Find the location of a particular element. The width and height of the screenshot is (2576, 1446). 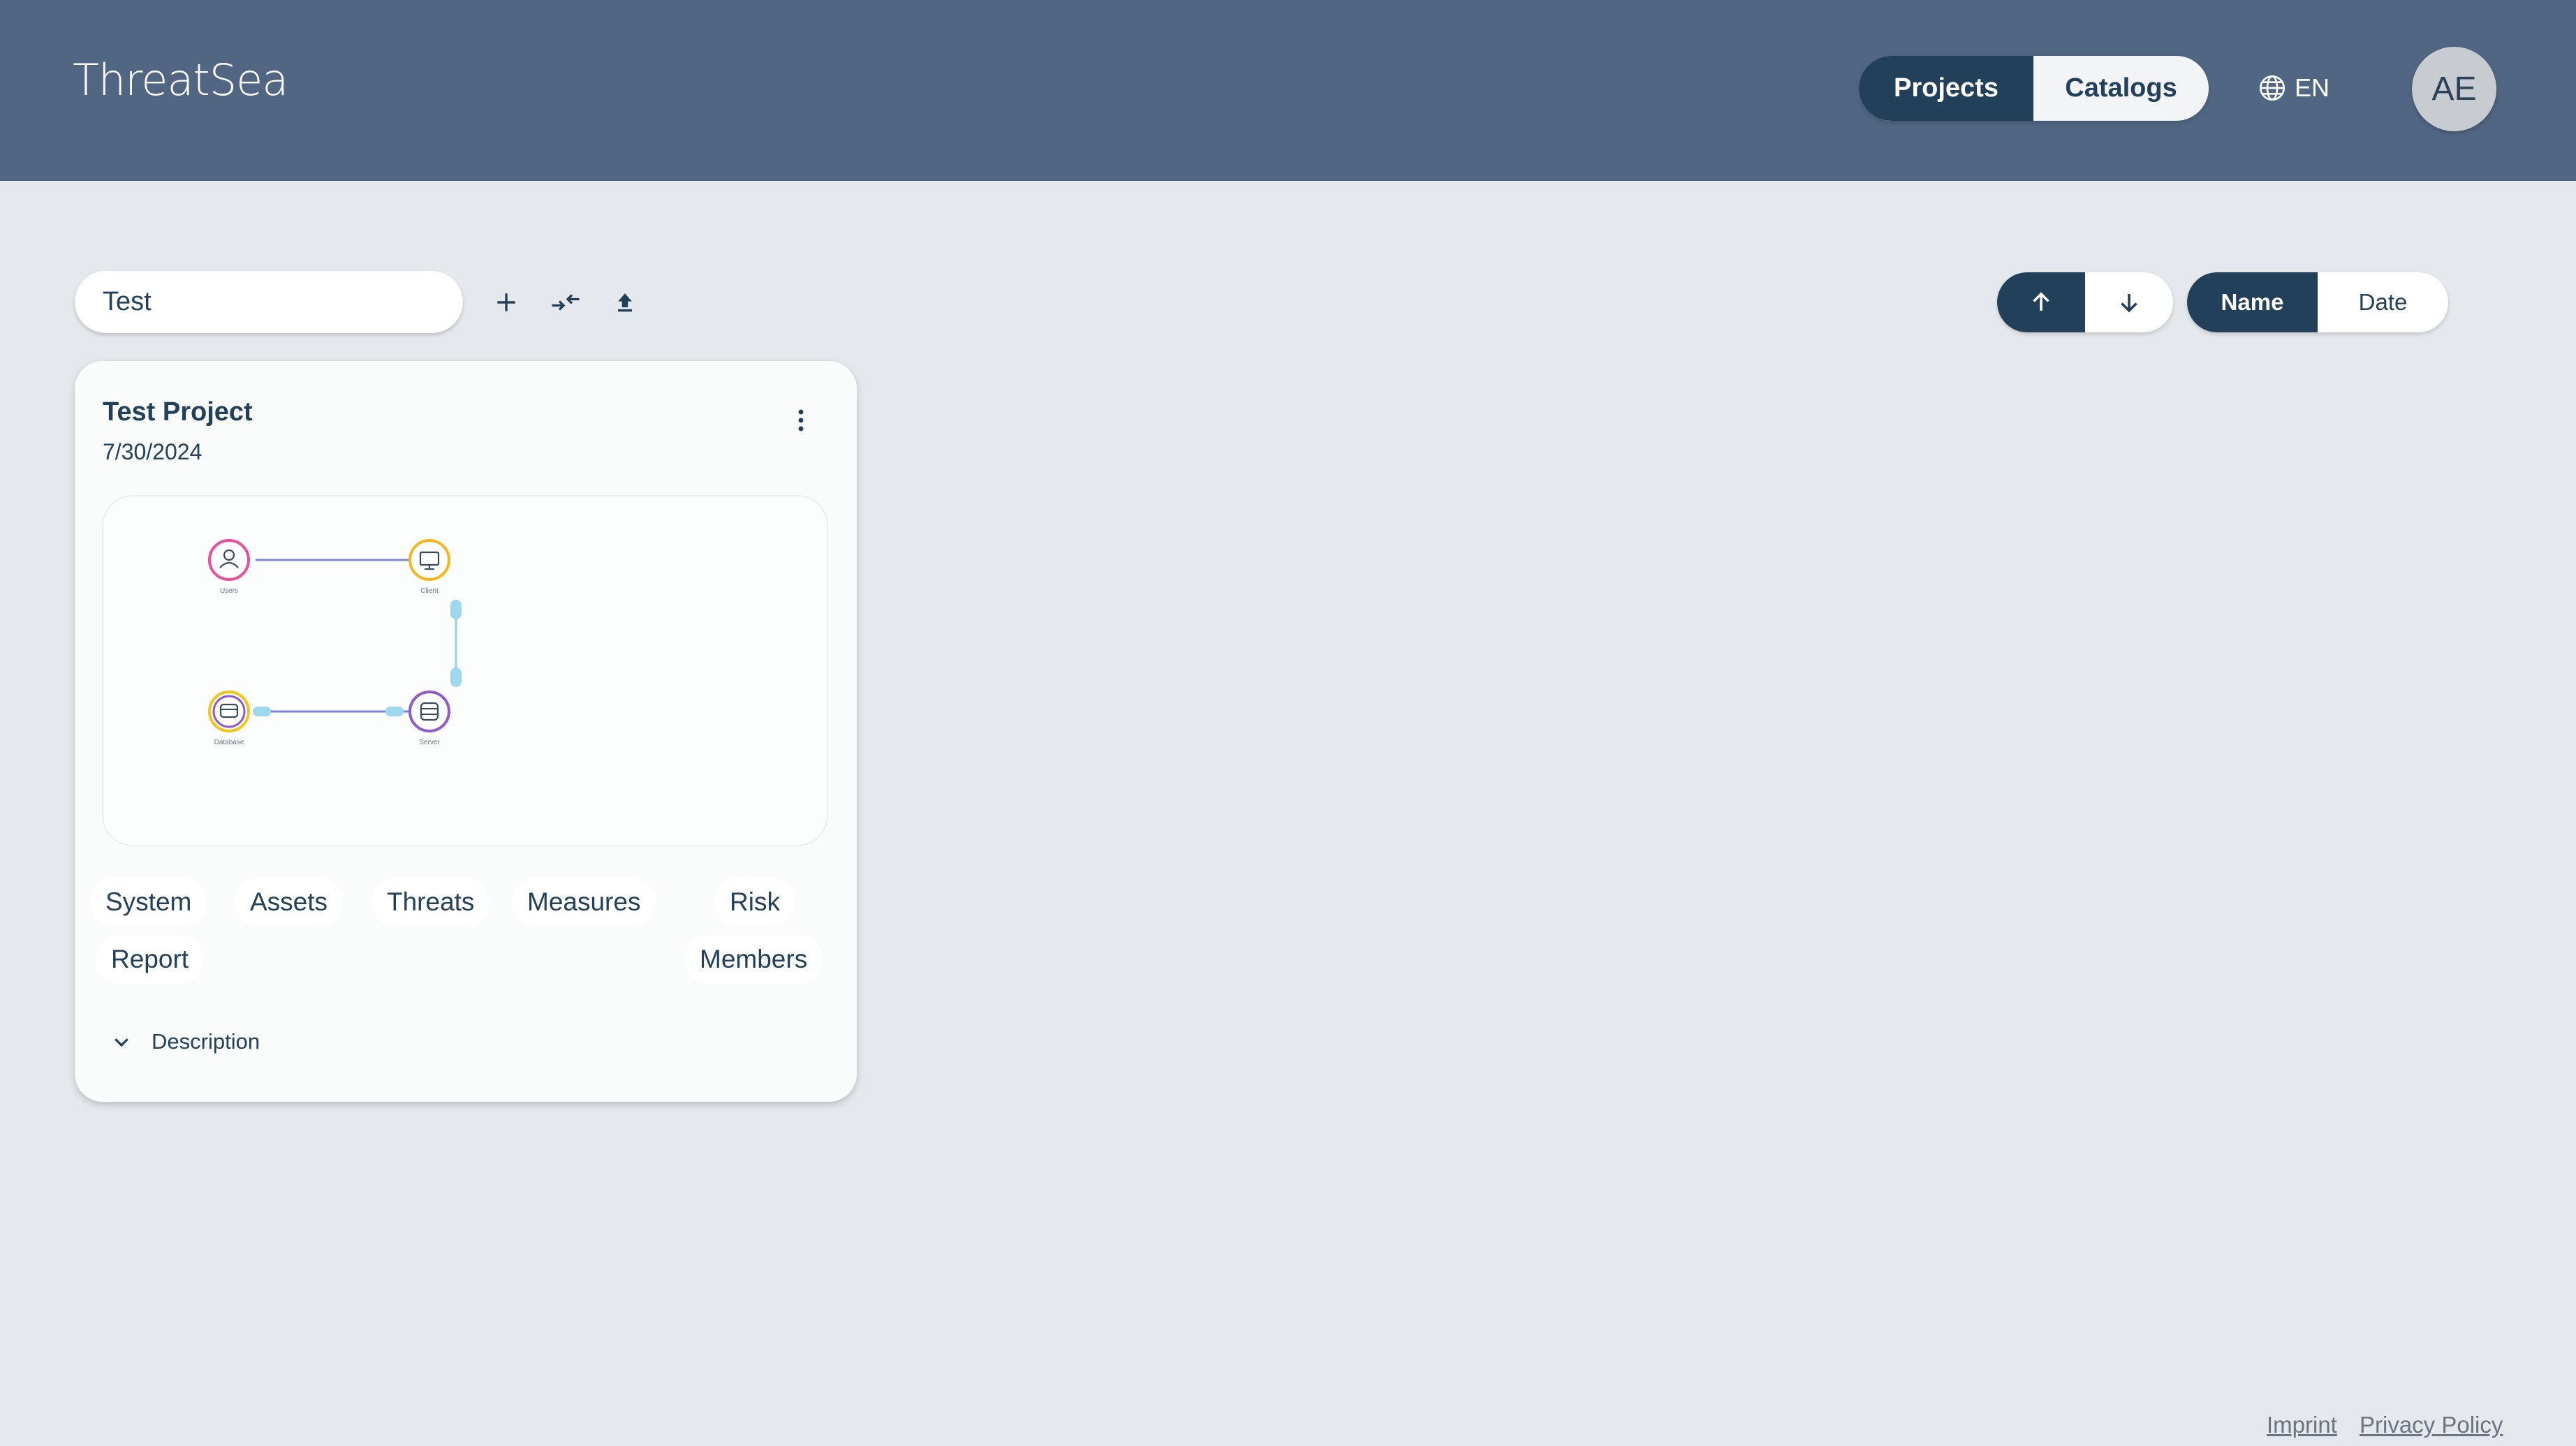

app-header: ThreatSea Projects Catalogs EN AE is located at coordinates (1288, 90).